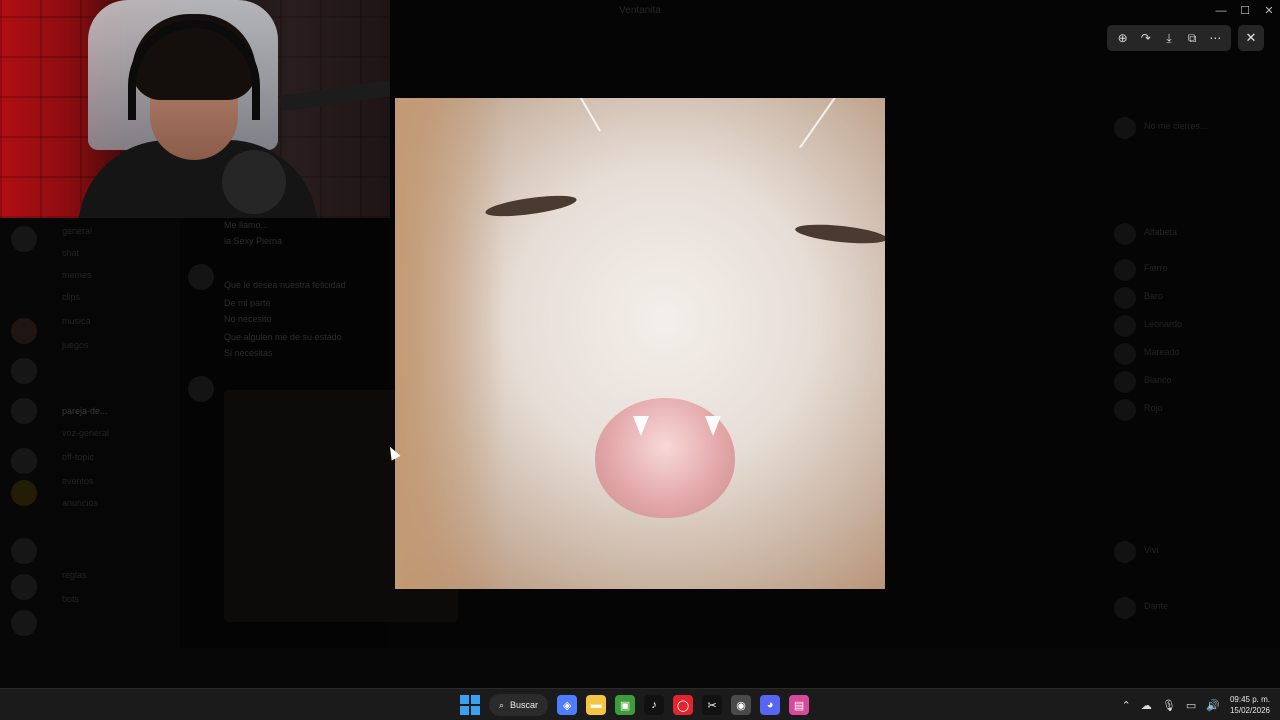  I want to click on open-external-icon: ⧉, so click(1192, 38).